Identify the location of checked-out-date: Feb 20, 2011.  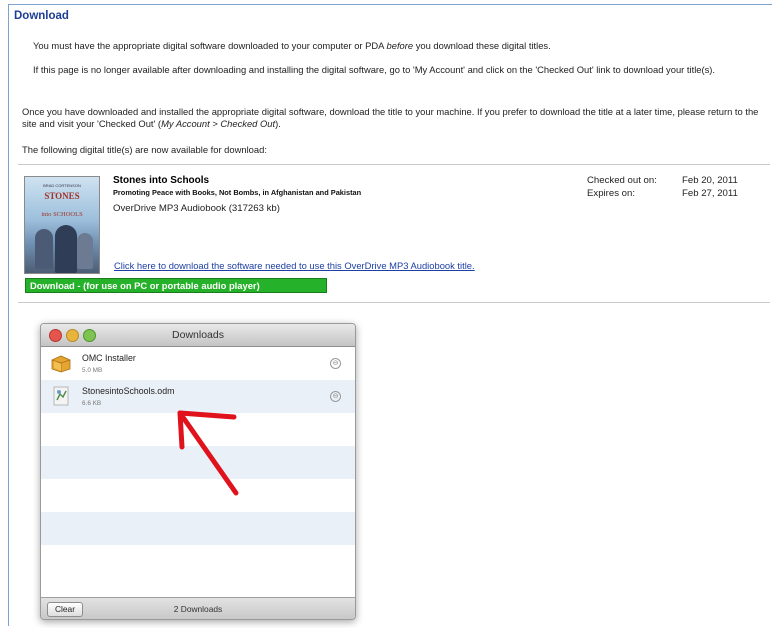
(710, 180).